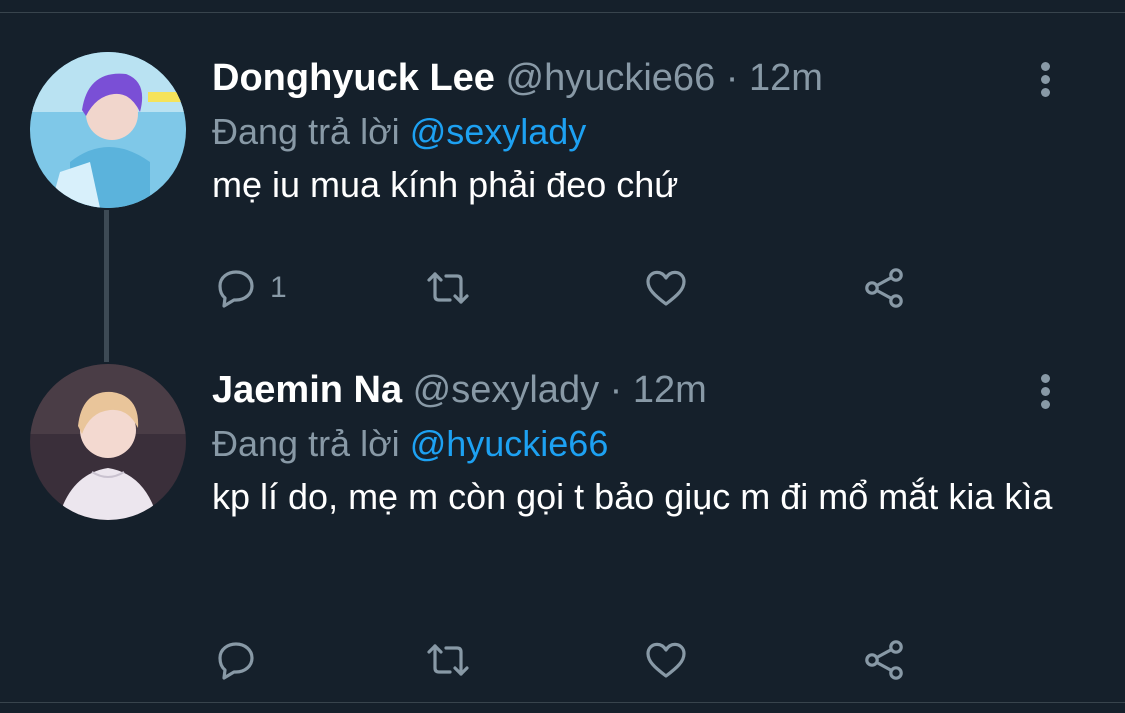 The height and width of the screenshot is (713, 1125). I want to click on reply-count: 1, so click(278, 287).